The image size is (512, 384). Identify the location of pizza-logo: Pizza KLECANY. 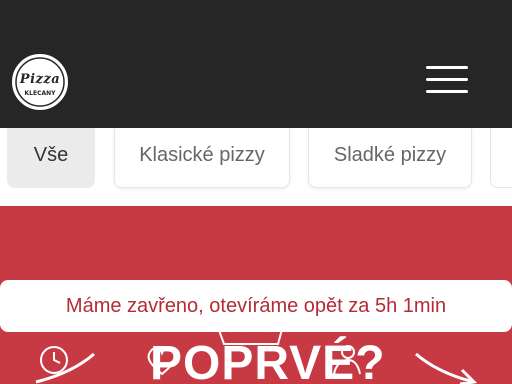
(40, 82).